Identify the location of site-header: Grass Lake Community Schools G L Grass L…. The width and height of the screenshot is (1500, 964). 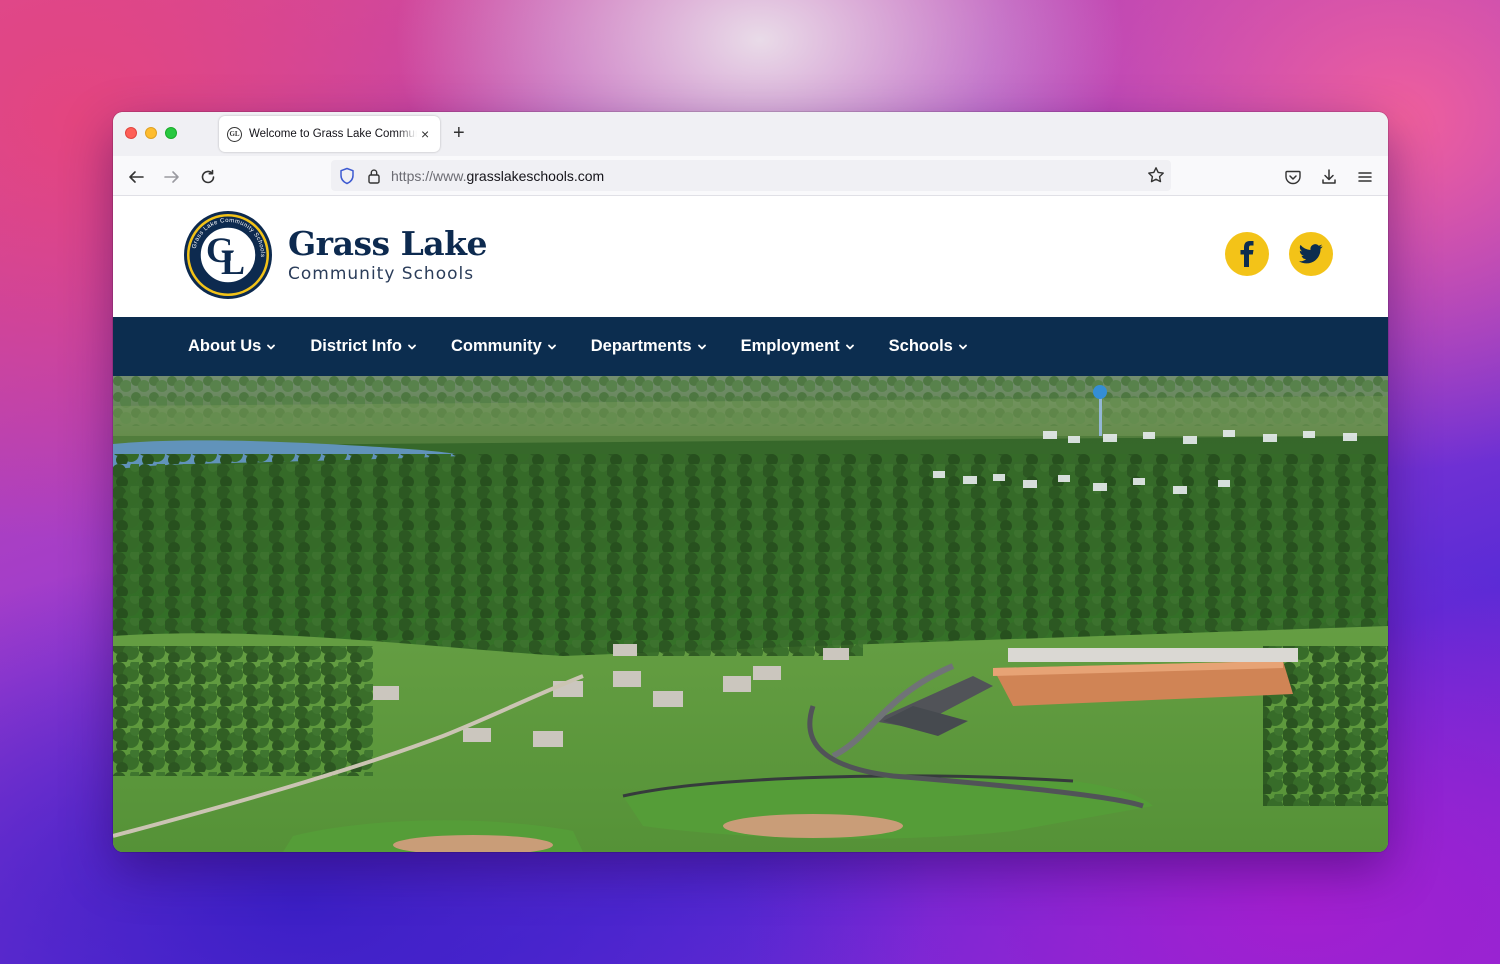
(750, 256).